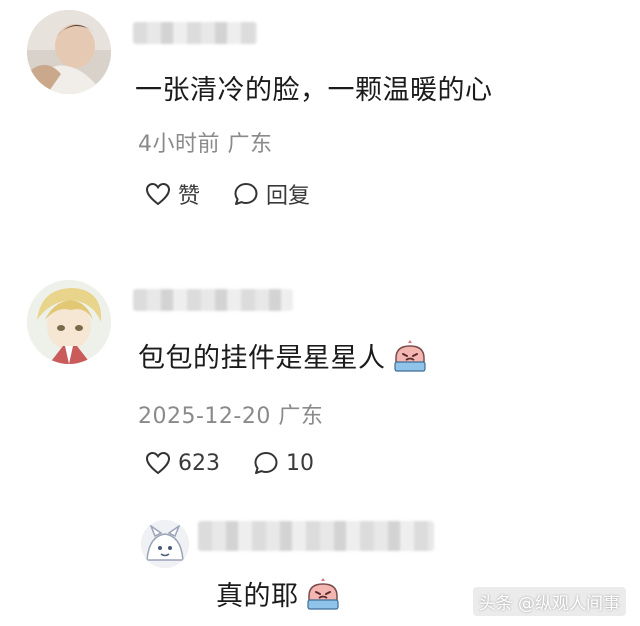 This screenshot has width=640, height=626. I want to click on comment-text: 包包的挂件是星星人, so click(283, 355).